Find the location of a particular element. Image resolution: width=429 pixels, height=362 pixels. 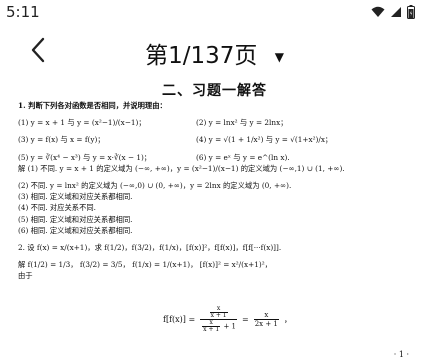

formula-lhs: f[f(x)] = is located at coordinates (179, 319).